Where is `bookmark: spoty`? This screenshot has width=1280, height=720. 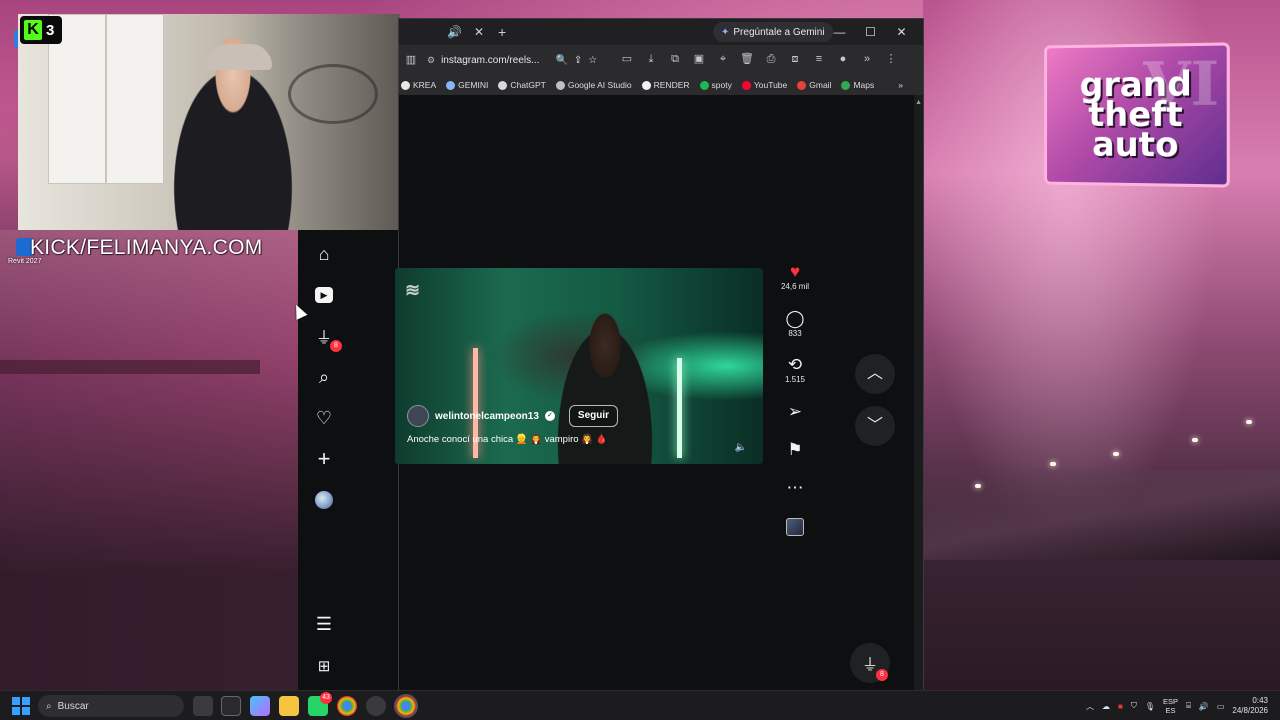
bookmark: spoty is located at coordinates (715, 85).